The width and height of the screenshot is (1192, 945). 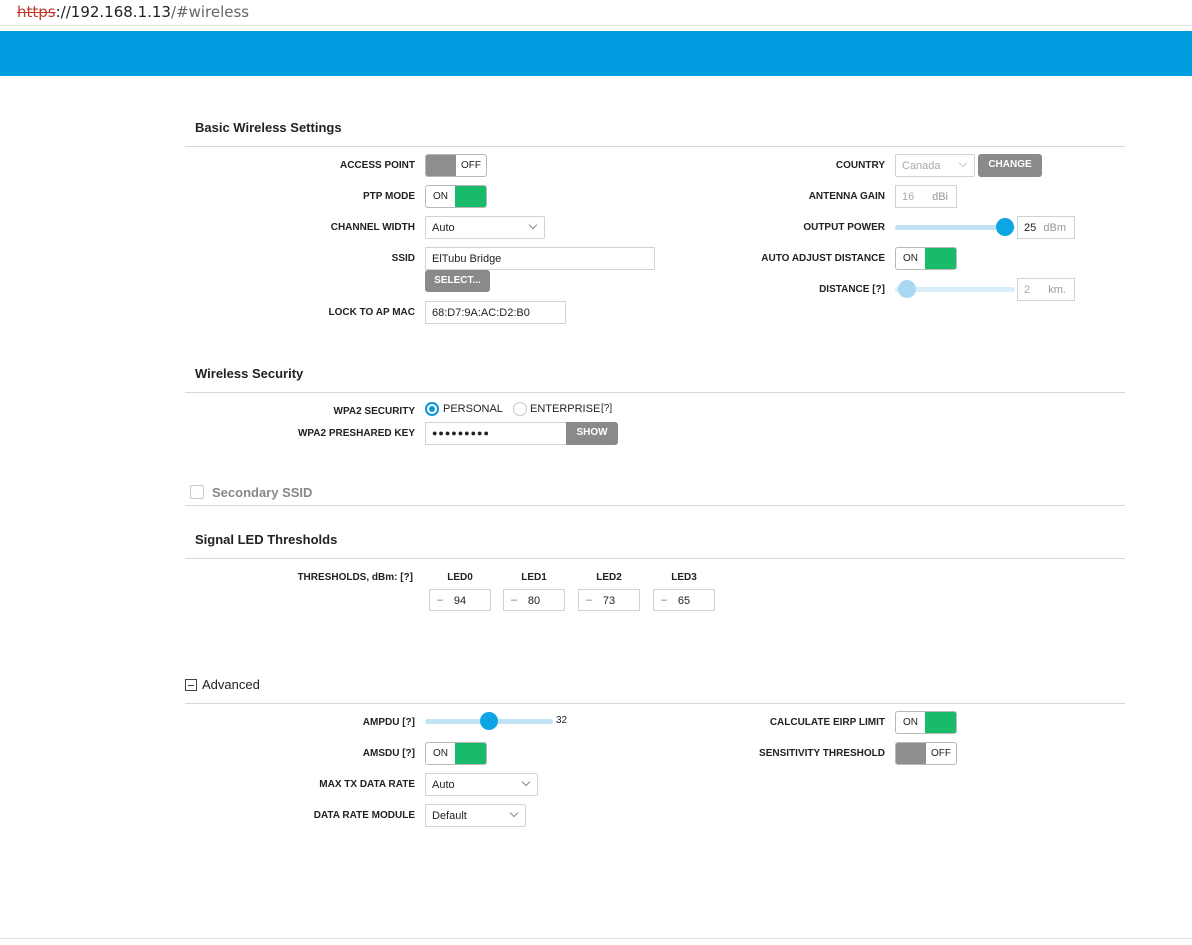 What do you see at coordinates (403, 258) in the screenshot?
I see `ssid-label: SSID` at bounding box center [403, 258].